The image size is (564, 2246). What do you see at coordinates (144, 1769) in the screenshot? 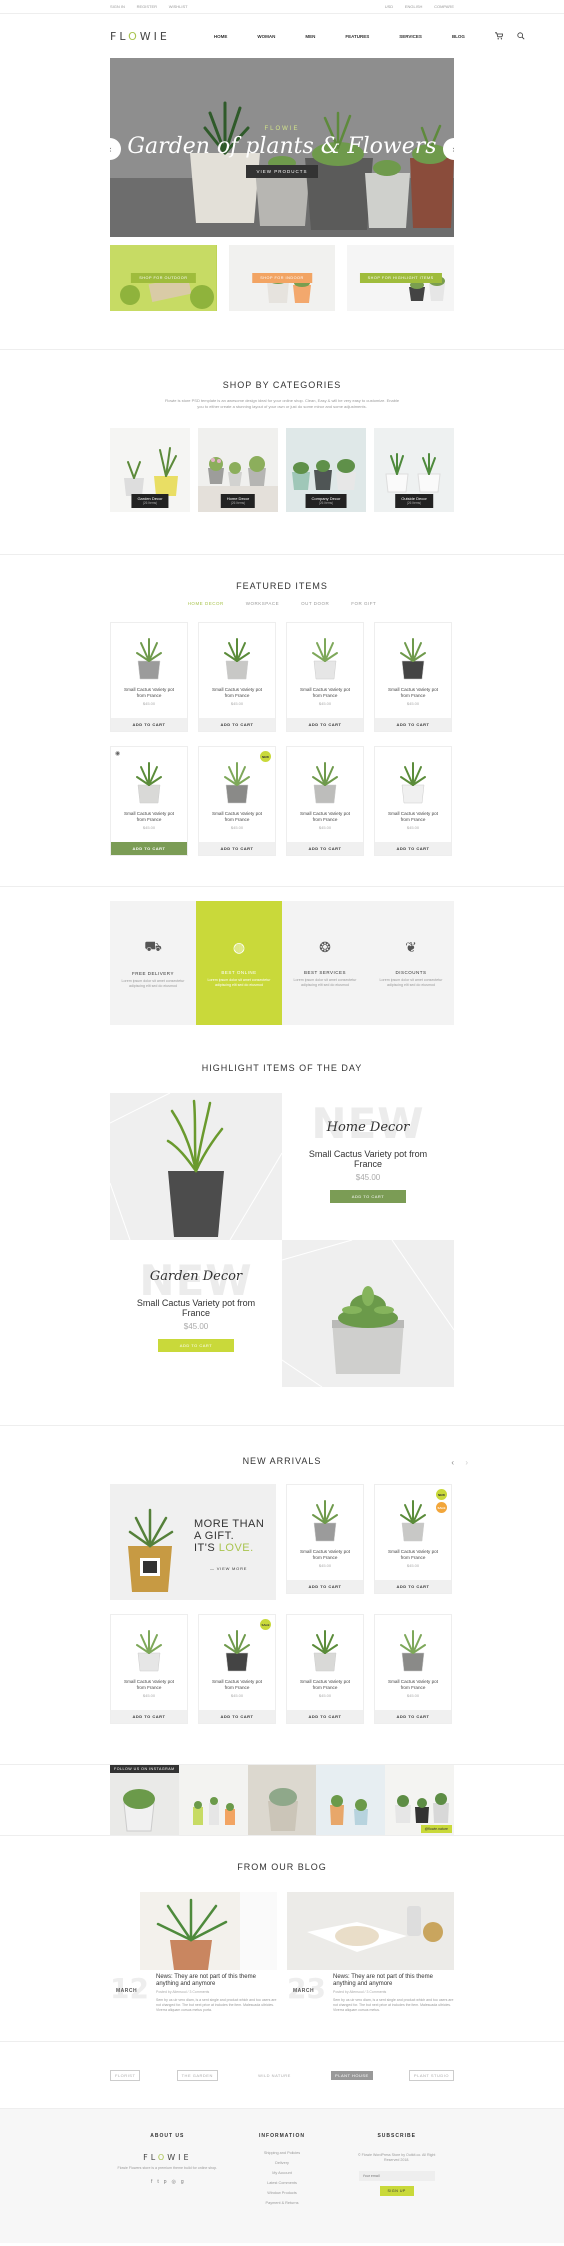
I see `instagram-follow-tag: FOLLOW US ON INSTAGRAM` at bounding box center [144, 1769].